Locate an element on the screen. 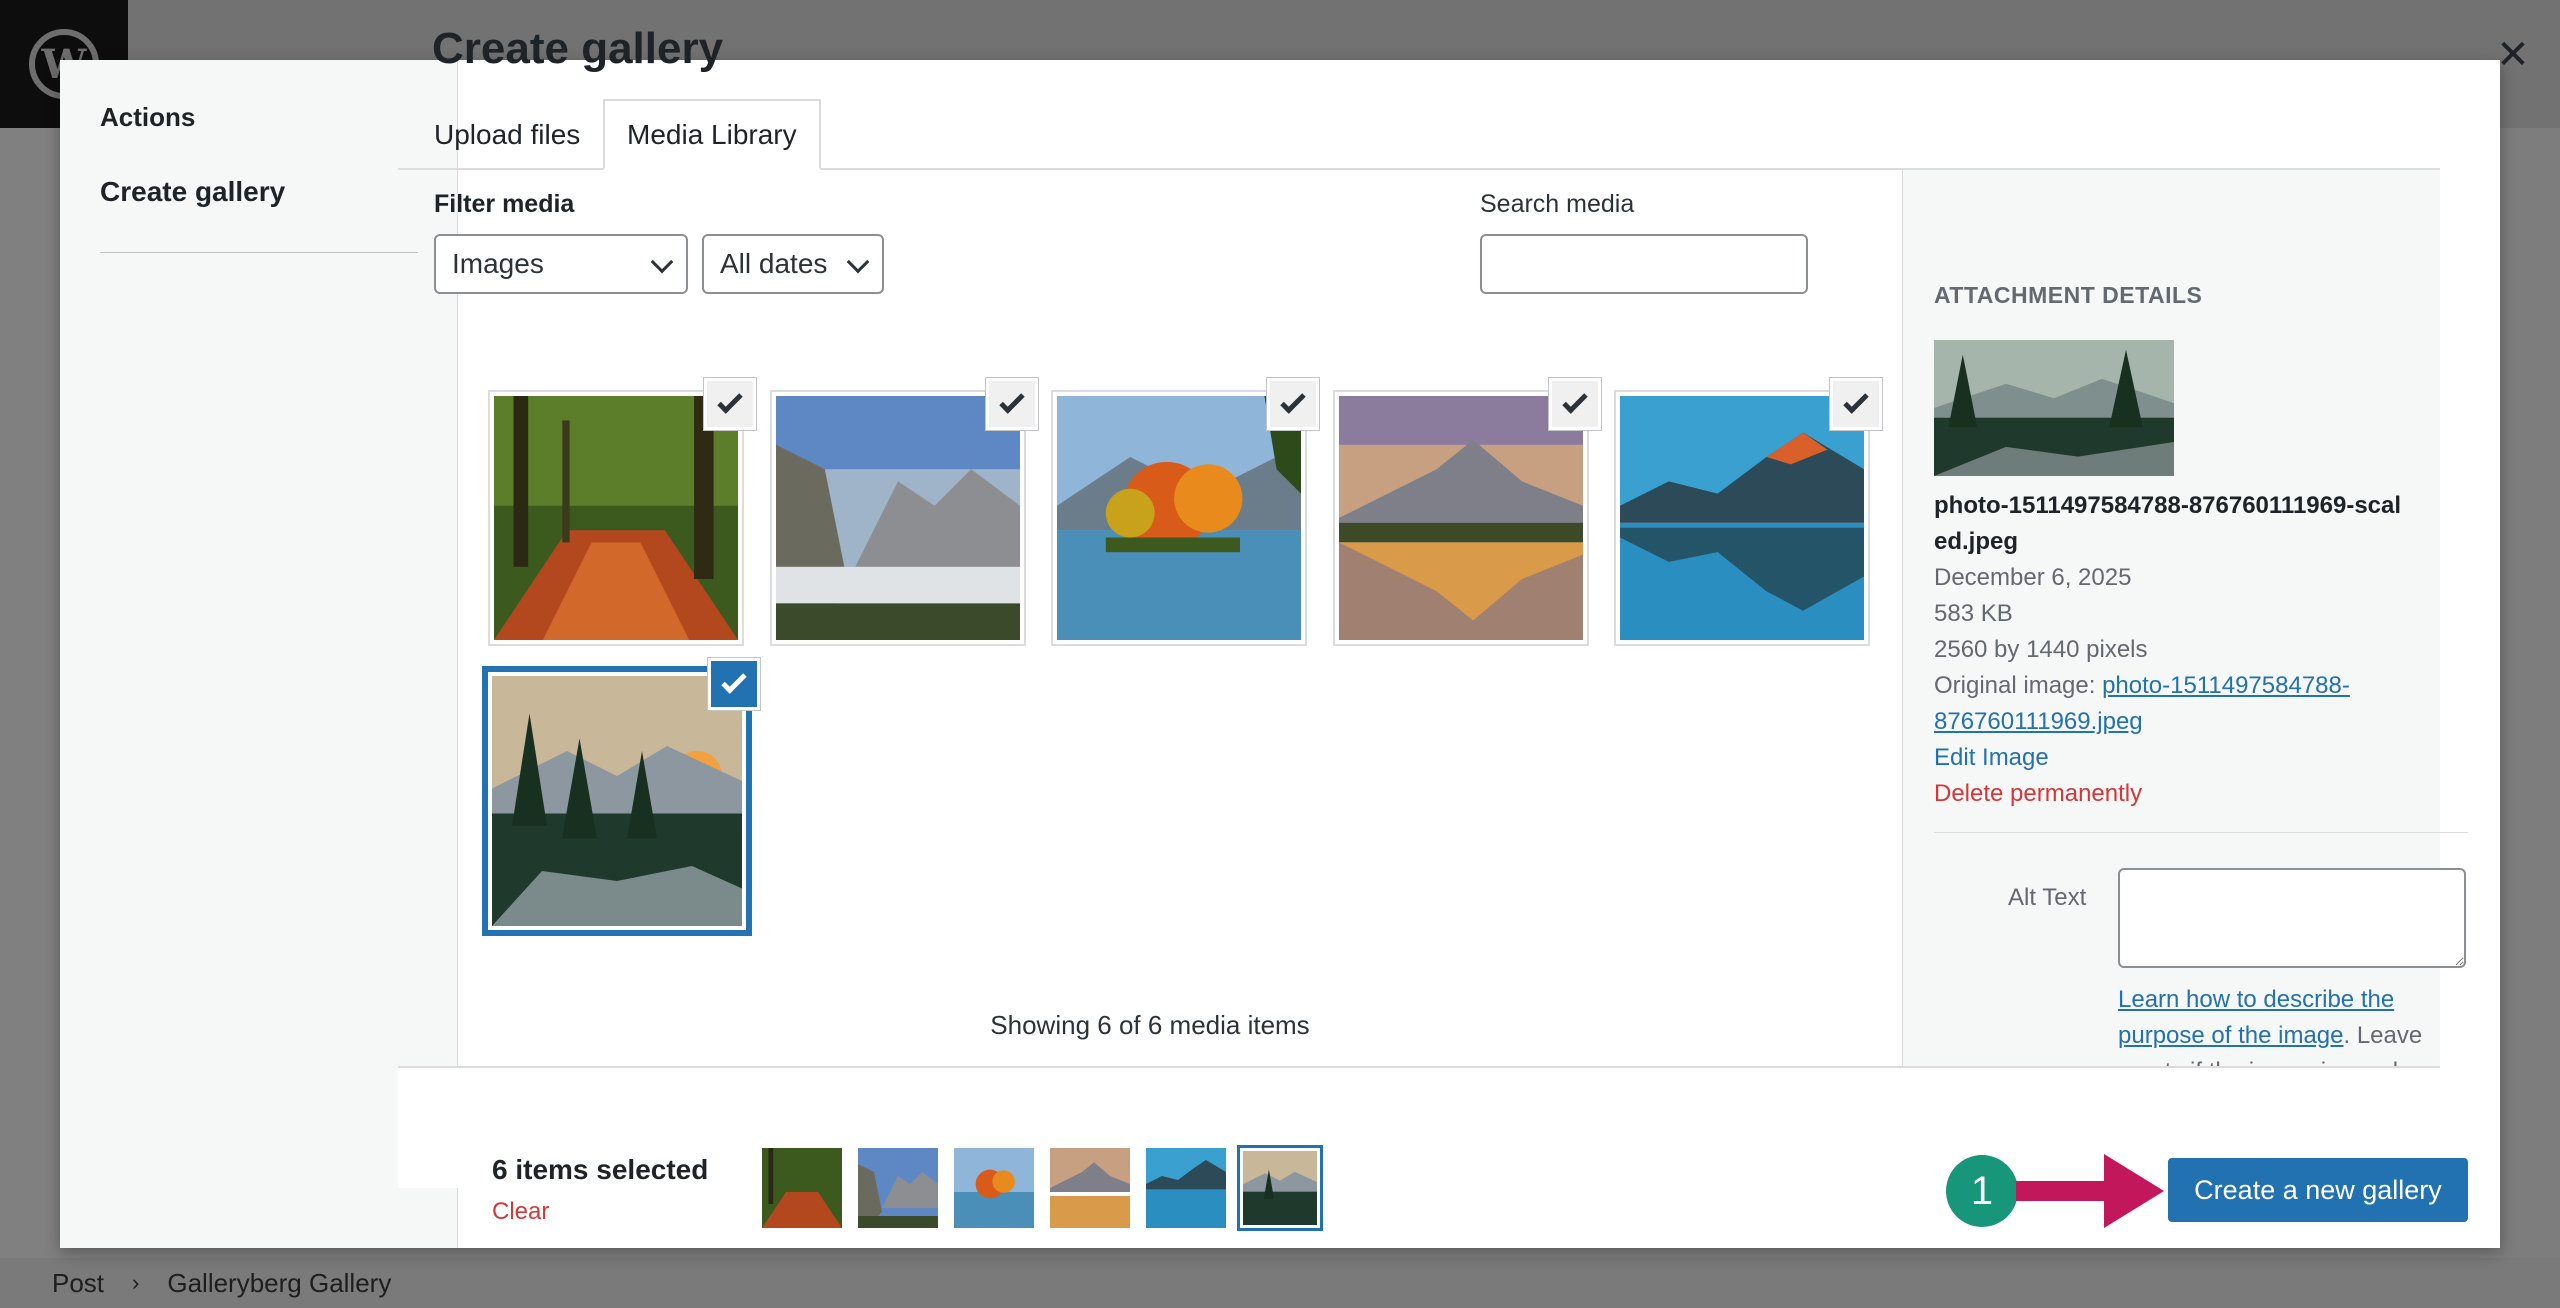  media-type-select: Images is located at coordinates (561, 264).